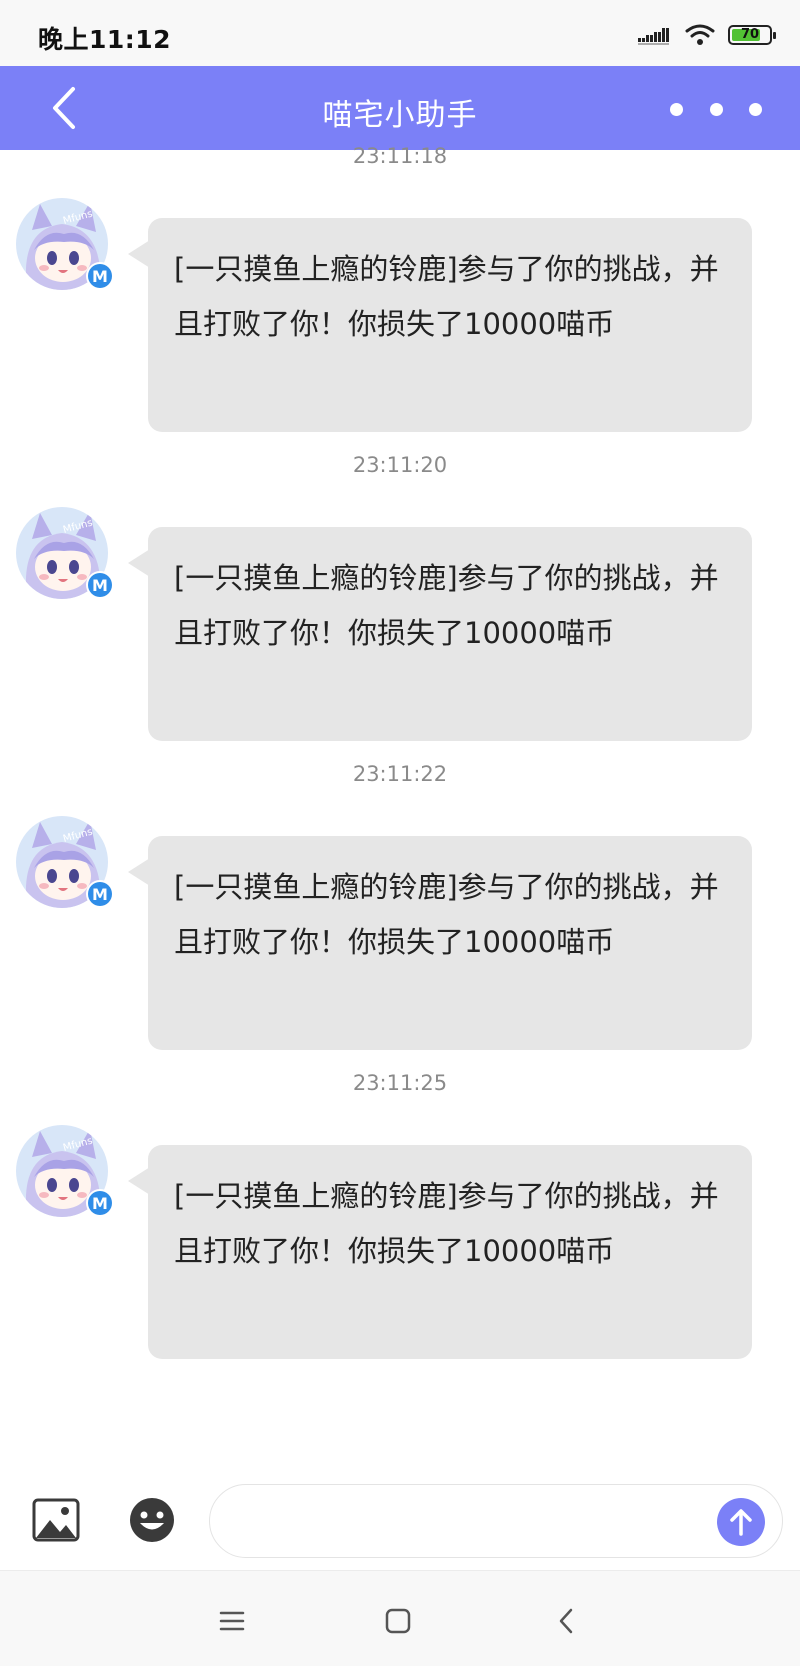 The width and height of the screenshot is (800, 1666). I want to click on signal-icon, so click(653, 36).